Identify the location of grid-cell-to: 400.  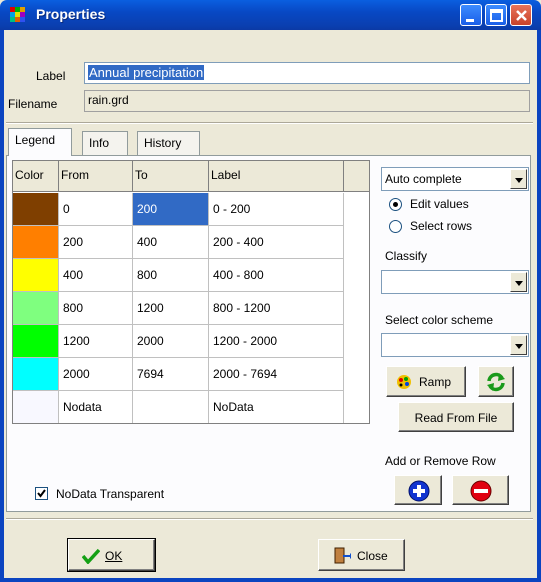
(171, 242).